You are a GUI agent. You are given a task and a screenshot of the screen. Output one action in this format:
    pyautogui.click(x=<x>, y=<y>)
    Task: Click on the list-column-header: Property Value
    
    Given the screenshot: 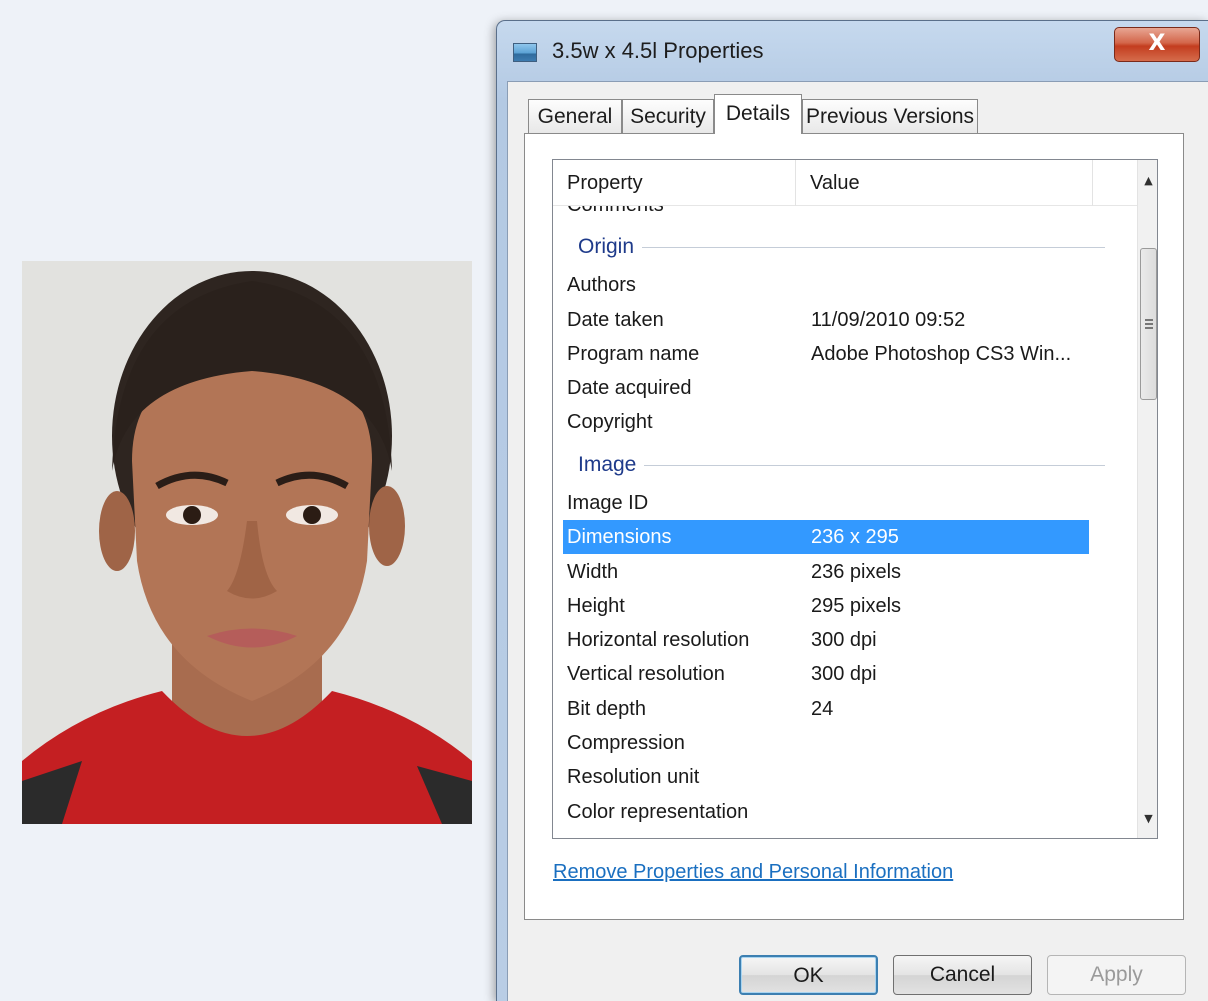 What is the action you would take?
    pyautogui.click(x=845, y=183)
    